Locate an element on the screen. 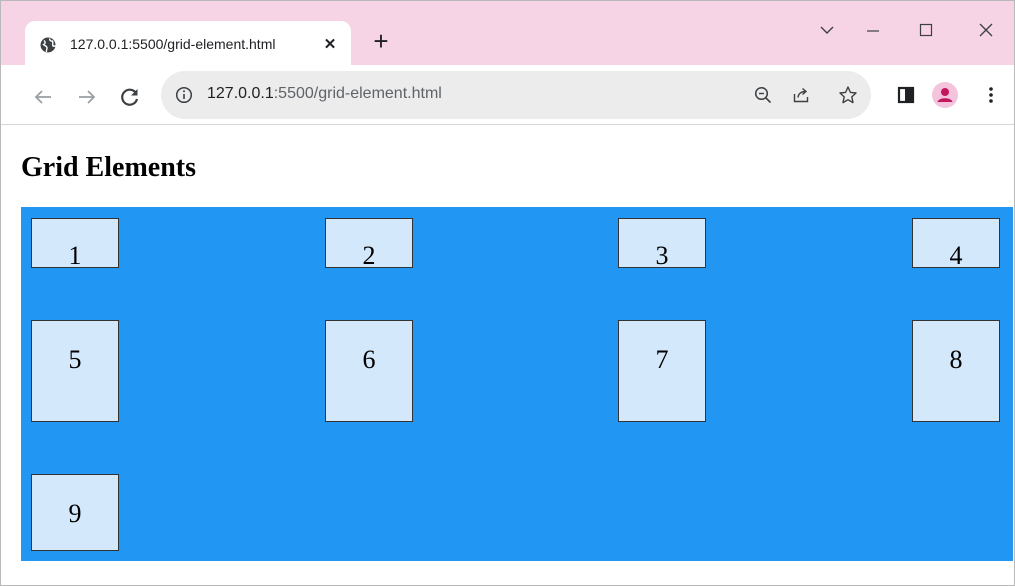  grid-item-1: 1 is located at coordinates (75, 244).